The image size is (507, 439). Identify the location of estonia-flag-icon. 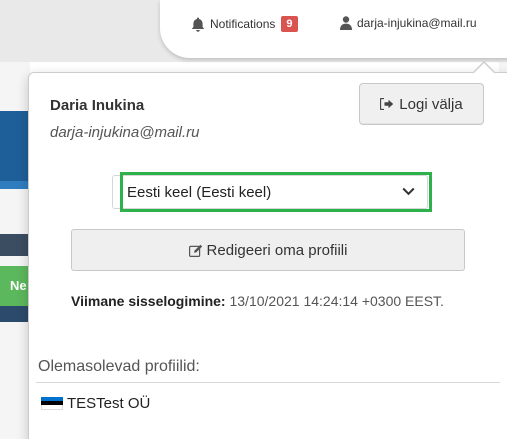
(52, 403).